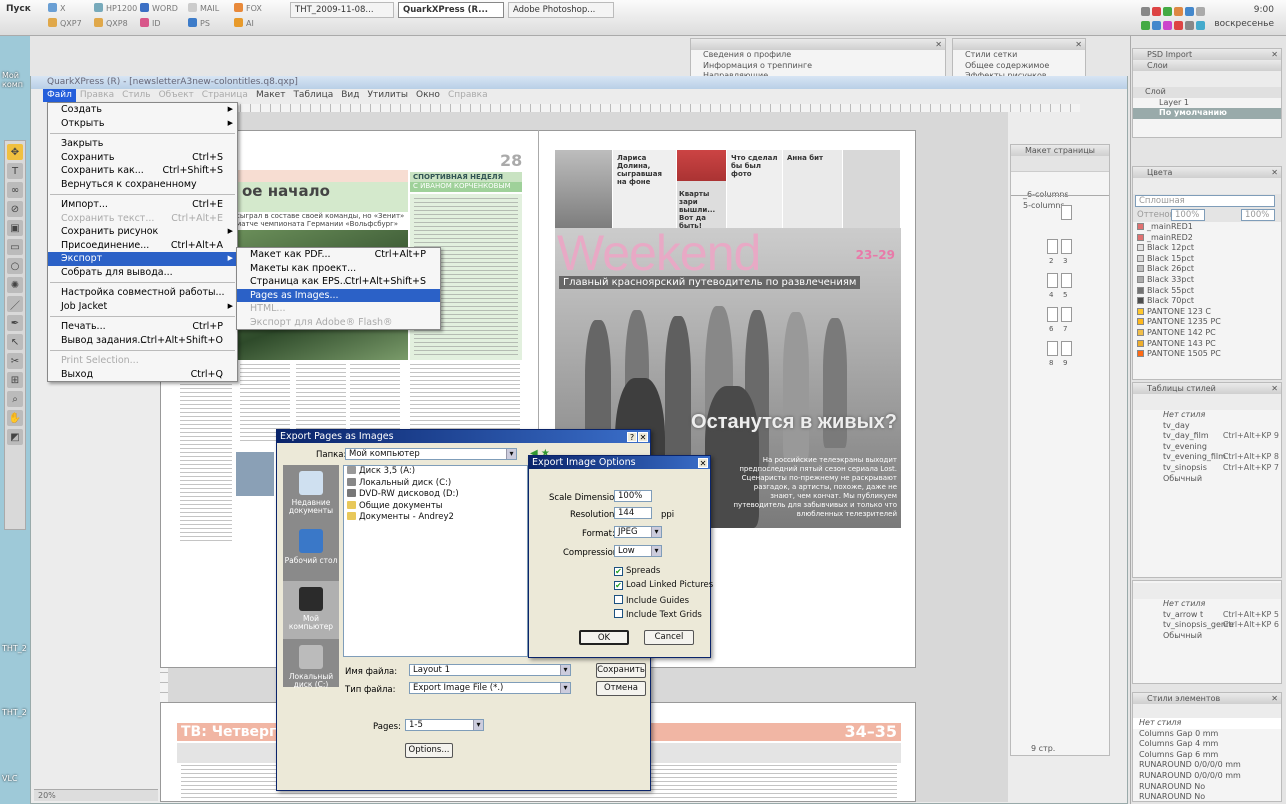 This screenshot has height=804, width=1286. What do you see at coordinates (1207, 344) in the screenshot?
I see `color-item: PANTONE 143 PC` at bounding box center [1207, 344].